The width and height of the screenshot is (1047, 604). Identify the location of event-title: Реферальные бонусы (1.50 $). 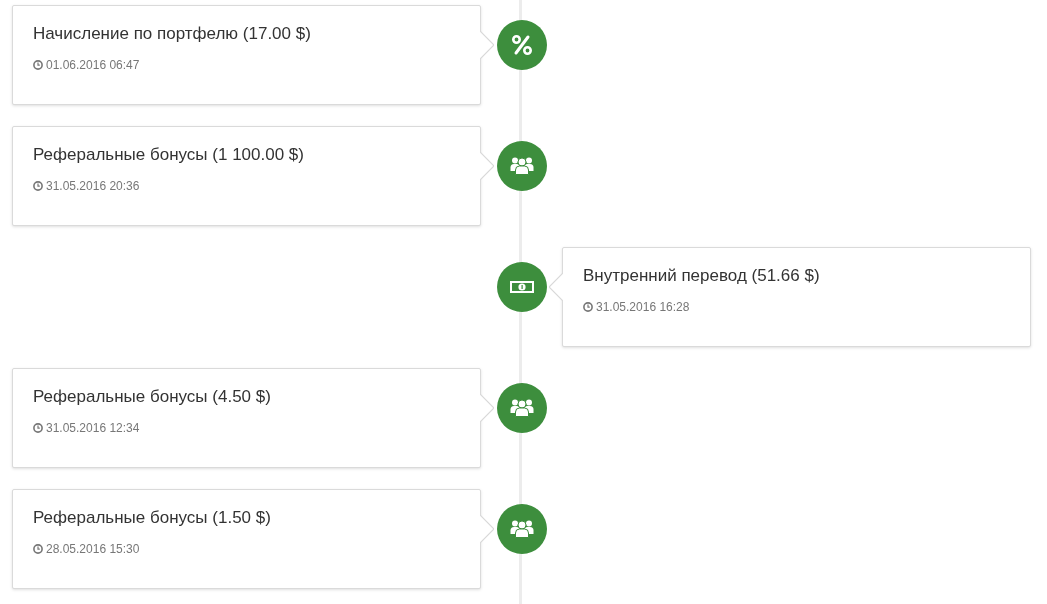
(152, 518).